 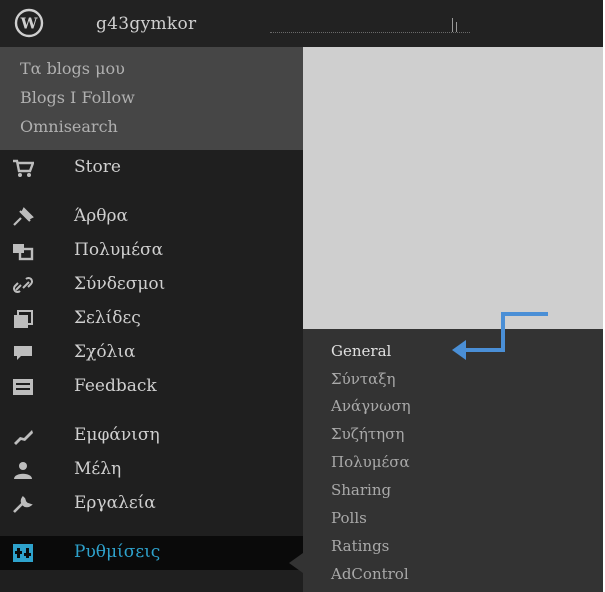 I want to click on sidebar-item-label: Σελίδες, so click(x=107, y=318).